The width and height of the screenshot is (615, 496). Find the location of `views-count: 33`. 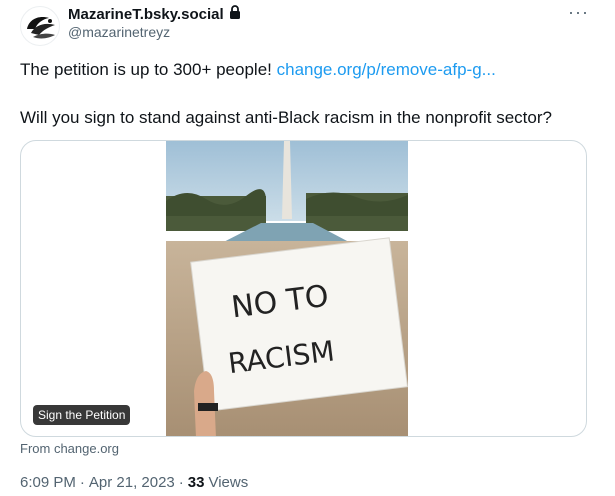

views-count: 33 is located at coordinates (196, 482).